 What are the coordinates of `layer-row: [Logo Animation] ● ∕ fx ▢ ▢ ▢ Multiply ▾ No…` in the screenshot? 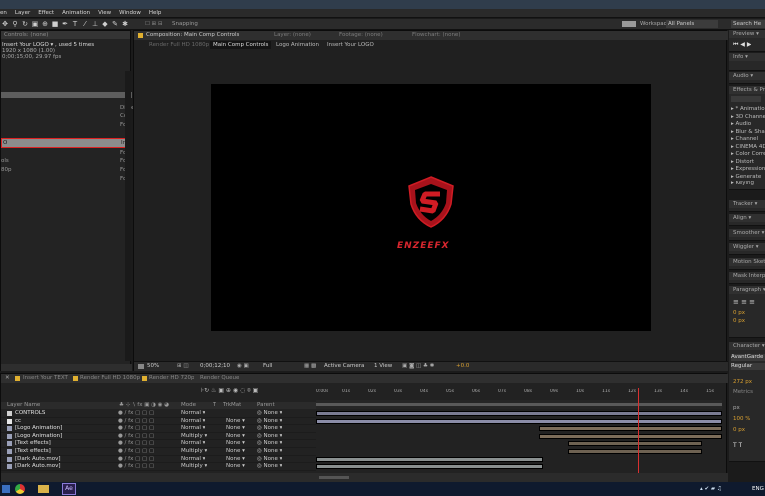 It's located at (158, 437).